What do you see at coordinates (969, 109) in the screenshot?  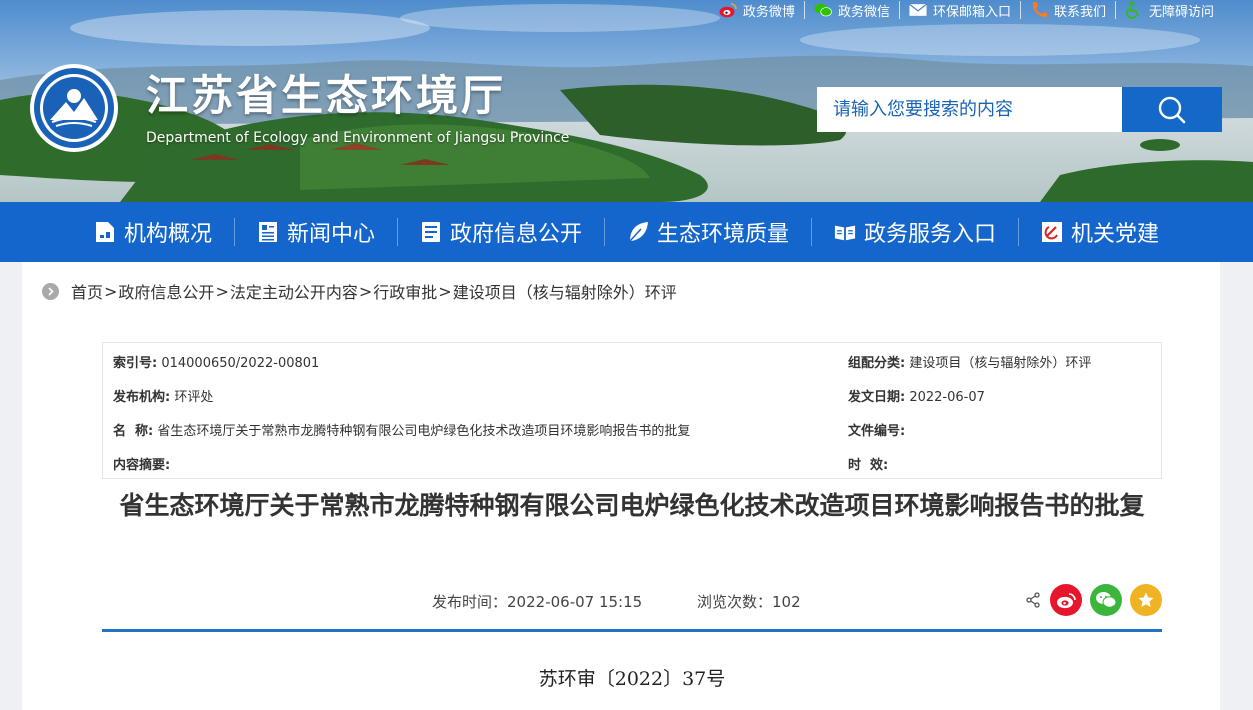 I see `search-input` at bounding box center [969, 109].